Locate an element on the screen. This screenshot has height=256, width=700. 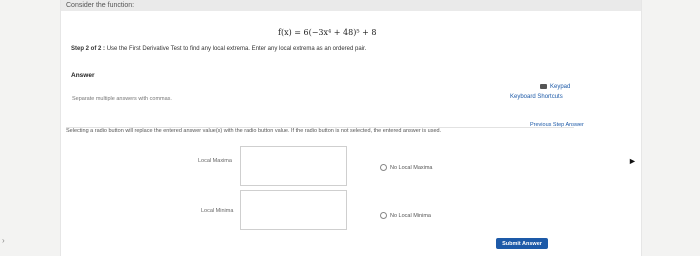
answer-heading: Answer is located at coordinates (83, 75).